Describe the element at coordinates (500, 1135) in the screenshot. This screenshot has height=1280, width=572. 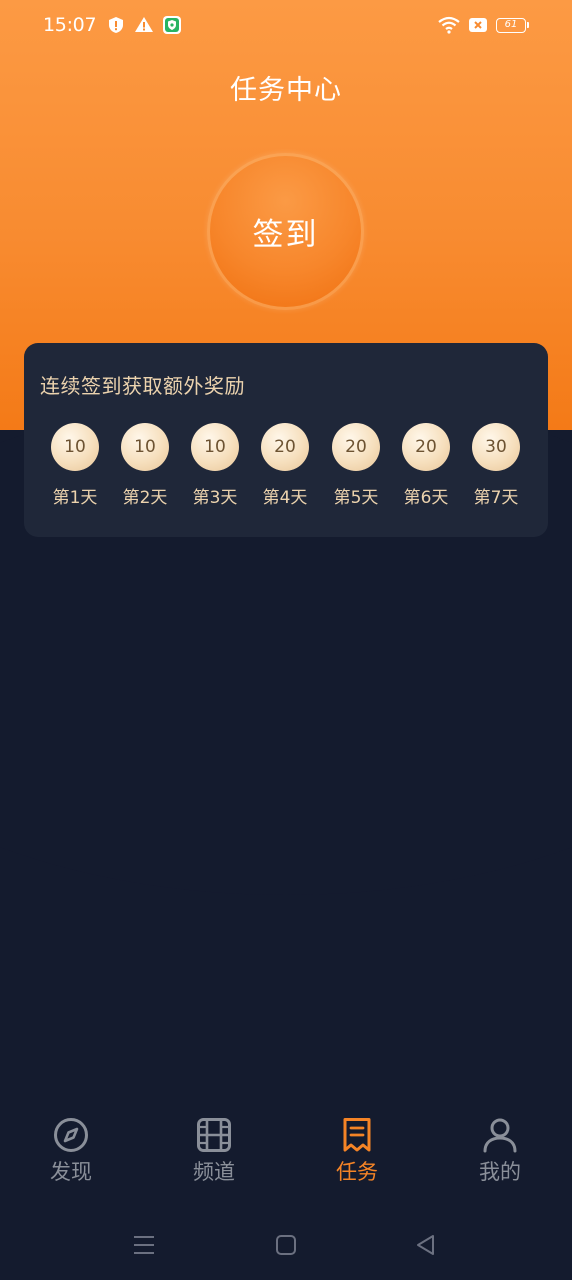
I see `user-icon` at that location.